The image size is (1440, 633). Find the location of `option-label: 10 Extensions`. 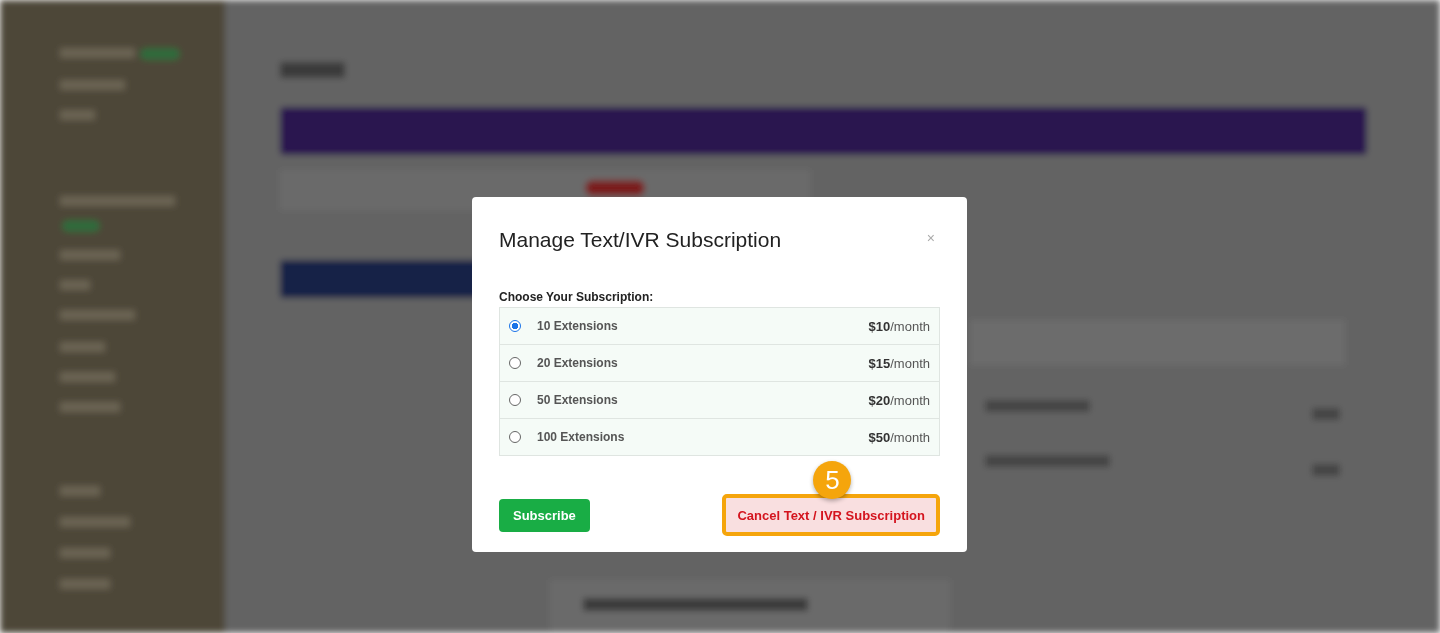

option-label: 10 Extensions is located at coordinates (578, 326).